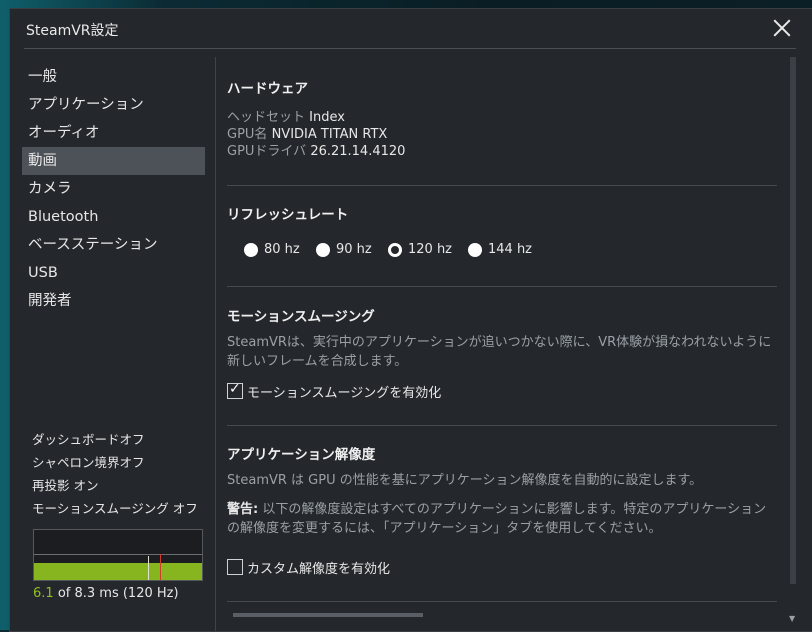 The width and height of the screenshot is (812, 632). Describe the element at coordinates (316, 151) in the screenshot. I see `gpu-driver-row: GPUドライバ 26.21.14.4120` at that location.